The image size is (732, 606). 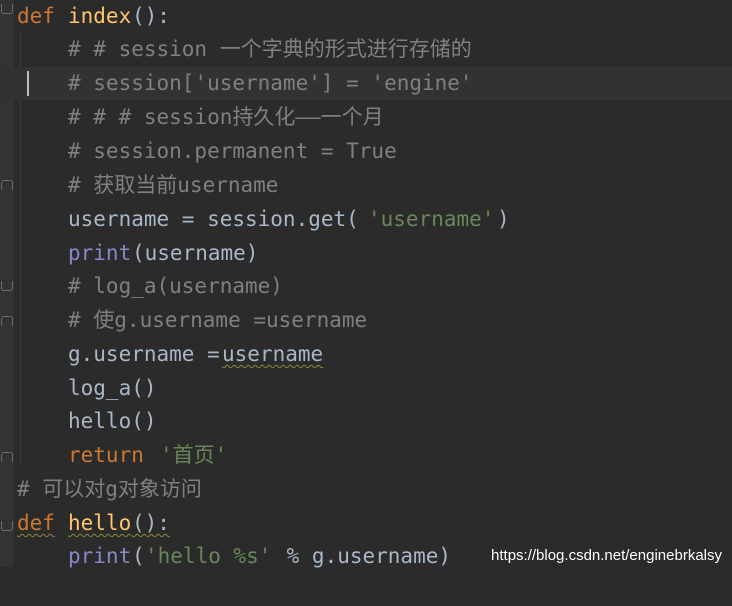 What do you see at coordinates (366, 455) in the screenshot?
I see `code-line: return '首页'` at bounding box center [366, 455].